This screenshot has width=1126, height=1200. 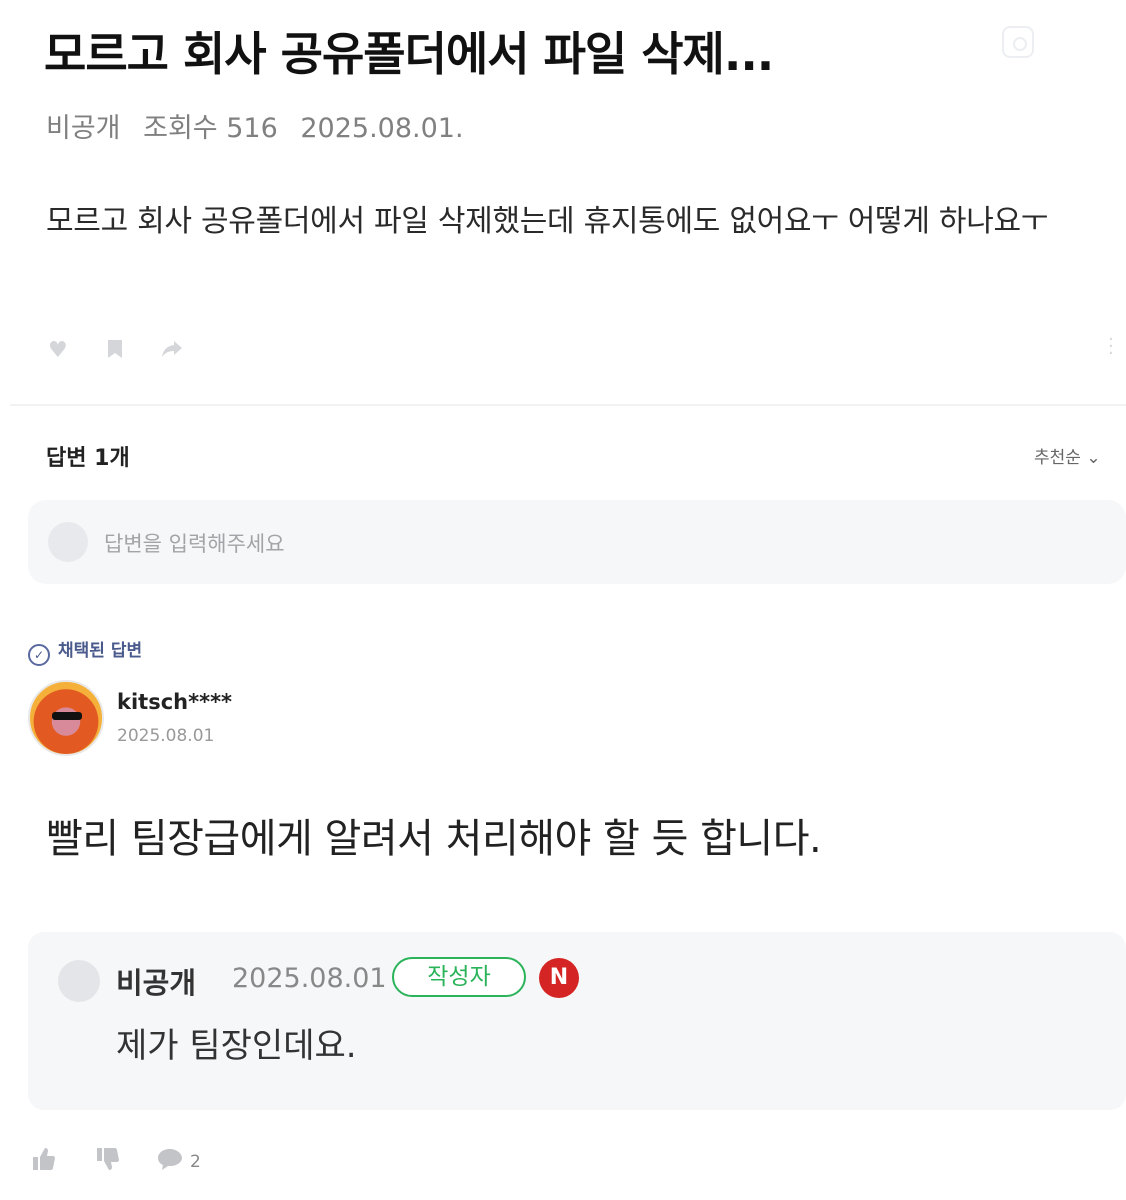 What do you see at coordinates (1111, 347) in the screenshot?
I see `more-options-icon: · · ·` at bounding box center [1111, 347].